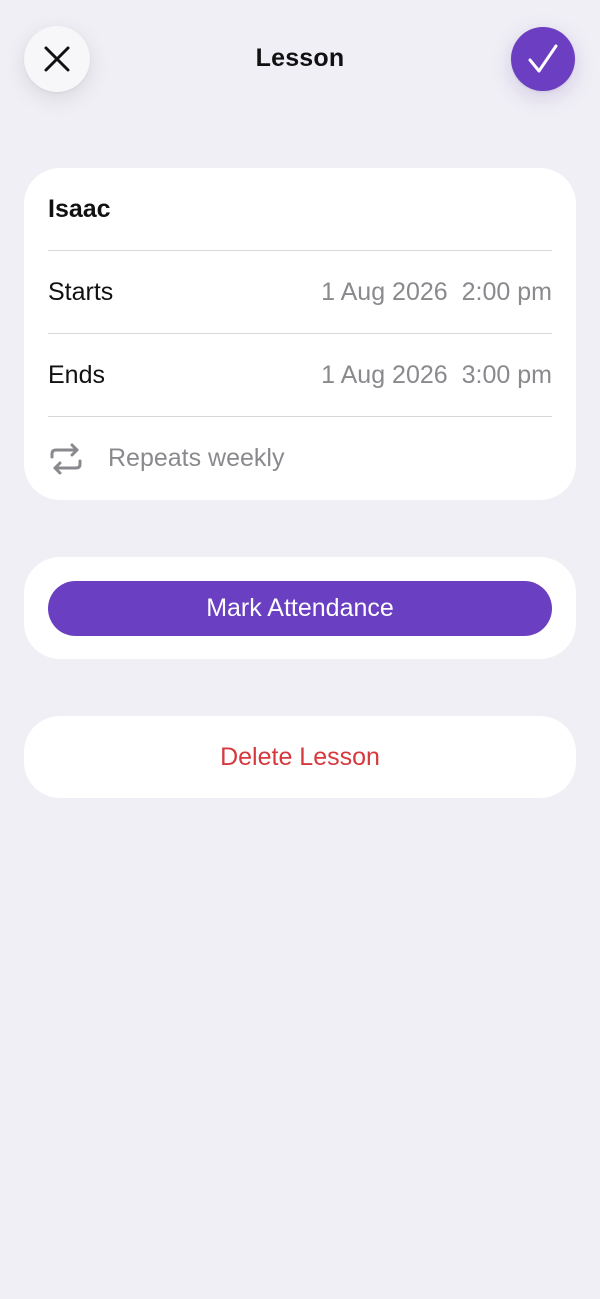  Describe the element at coordinates (507, 375) in the screenshot. I see `ends-time: 3:00 pm` at that location.